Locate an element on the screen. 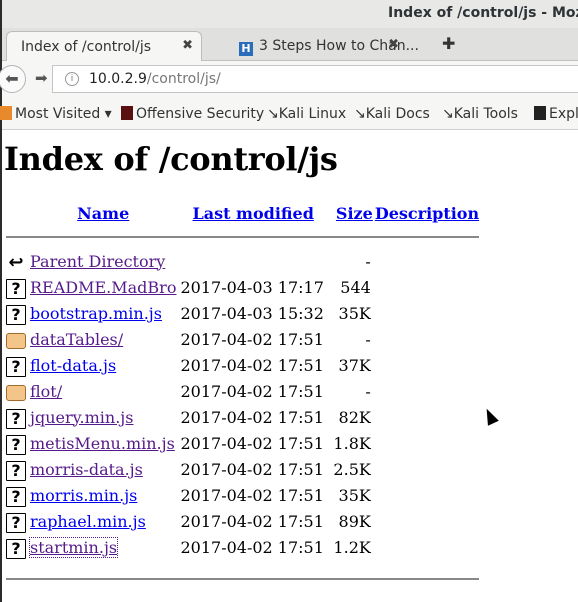 The width and height of the screenshot is (578, 602). table-row: ? morris.min.js 2017-04-02 17:51 35K is located at coordinates (241, 495).